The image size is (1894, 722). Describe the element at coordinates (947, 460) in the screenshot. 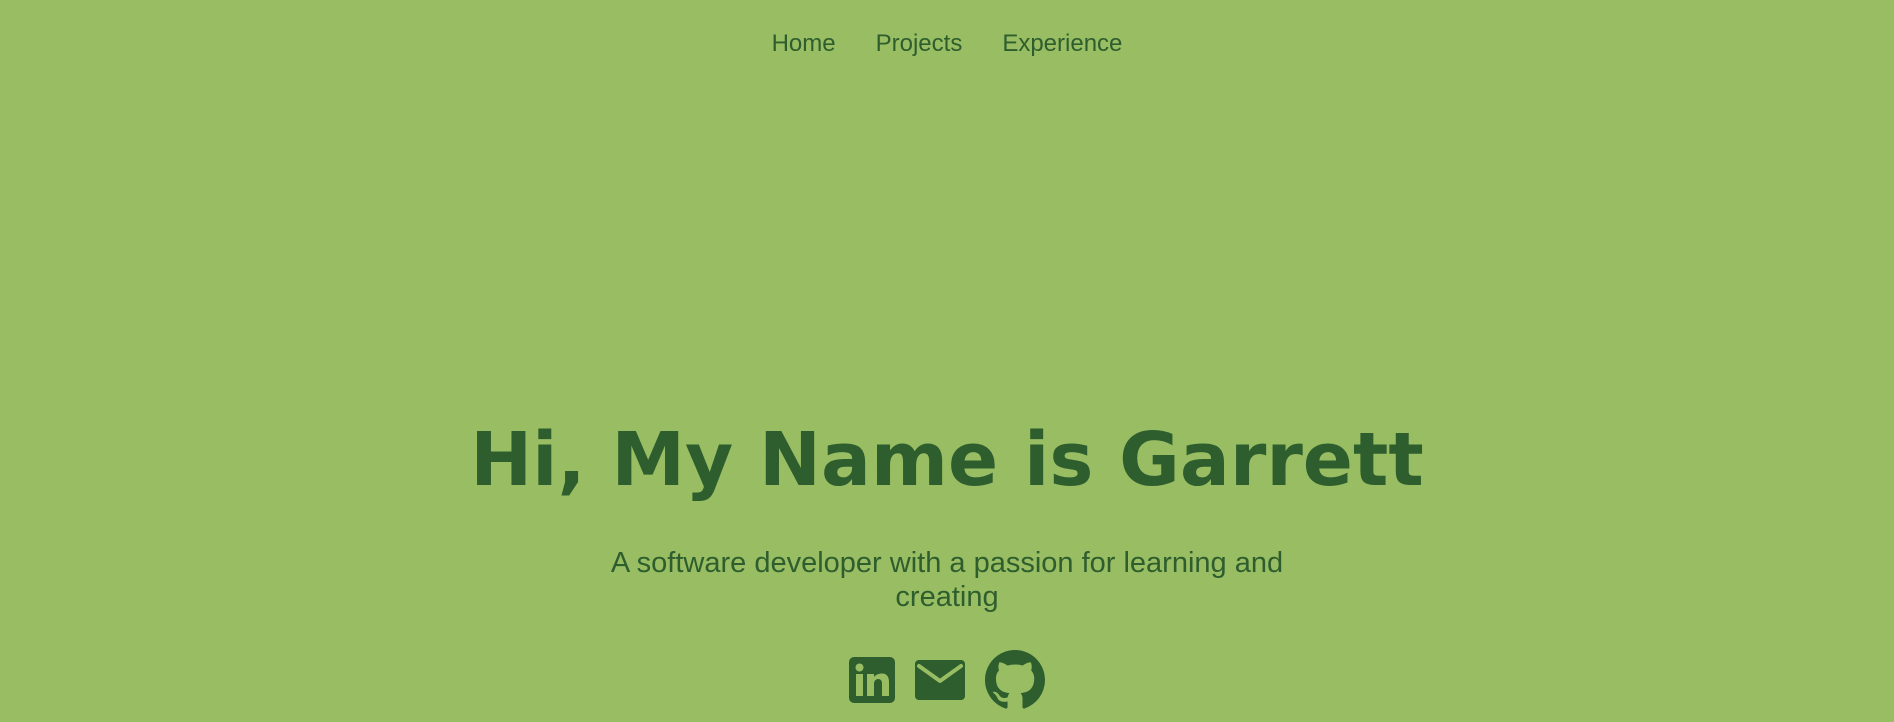

I see `hero-title: Hi, My Name is Garrett` at that location.